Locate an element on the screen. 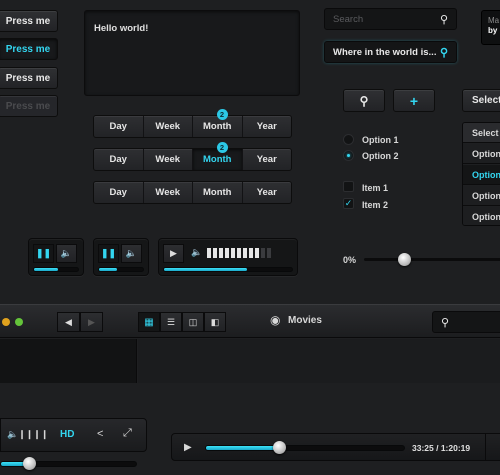 This screenshot has width=500, height=475. slider-track is located at coordinates (432, 259).